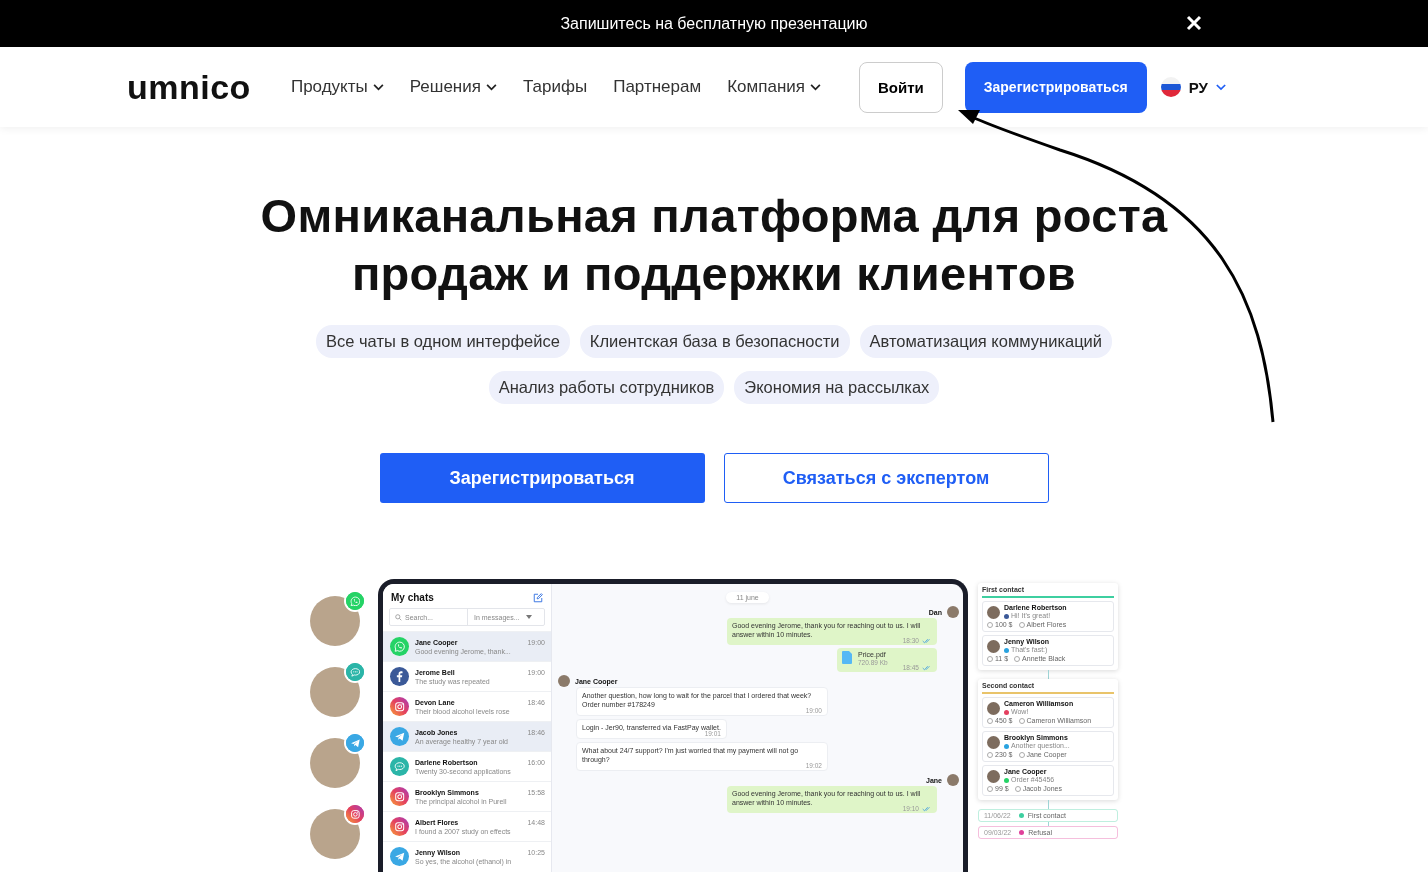 The image size is (1428, 872). Describe the element at coordinates (714, 341) in the screenshot. I see `feature-tag: Клиентская база в безопасности` at that location.